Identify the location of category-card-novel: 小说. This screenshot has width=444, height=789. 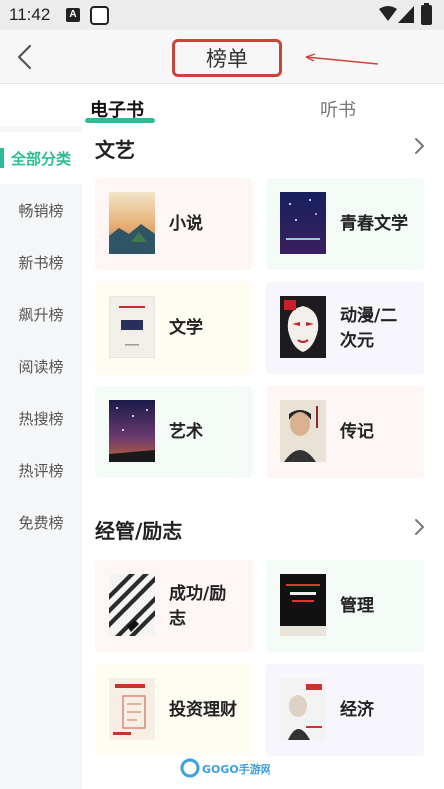
(174, 224).